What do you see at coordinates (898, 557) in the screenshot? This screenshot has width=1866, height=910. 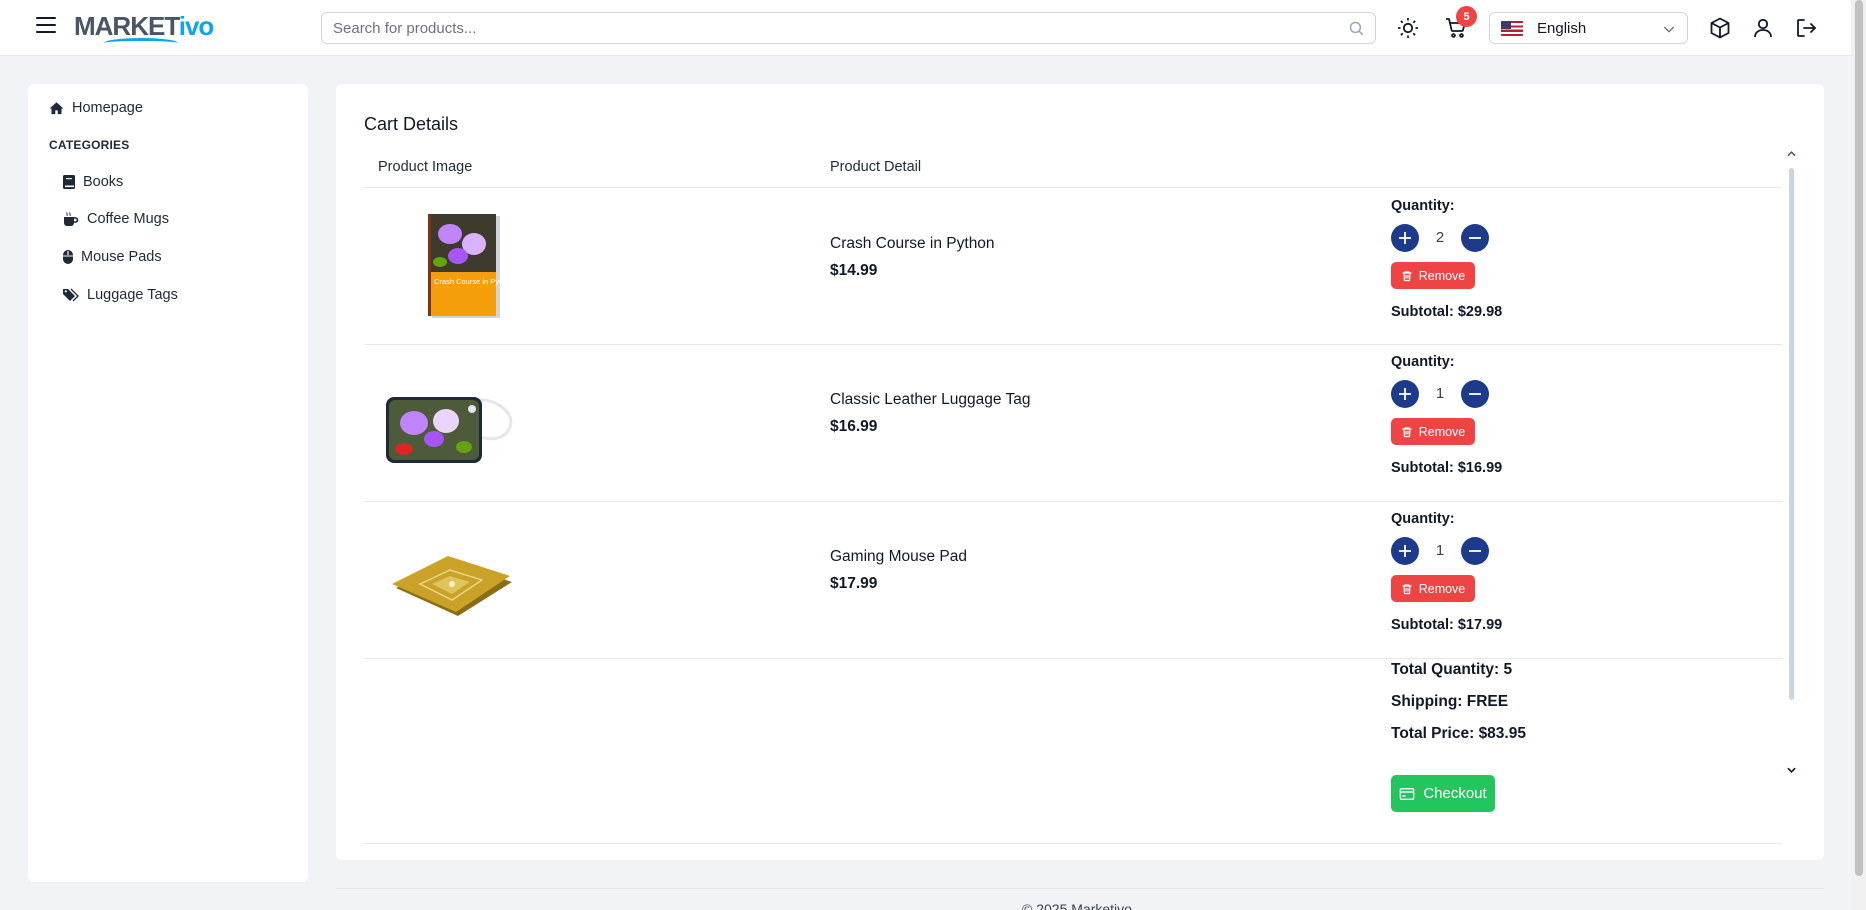 I see `product-name: Gaming Mouse Pad` at bounding box center [898, 557].